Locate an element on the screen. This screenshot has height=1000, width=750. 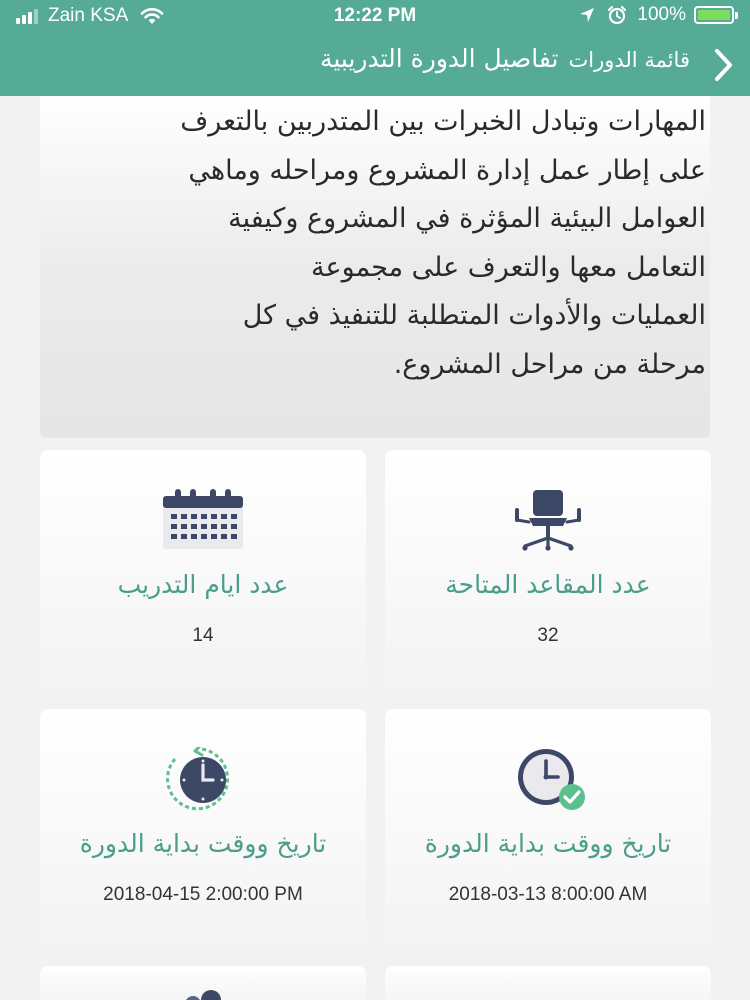
calendar-icon is located at coordinates (203, 519).